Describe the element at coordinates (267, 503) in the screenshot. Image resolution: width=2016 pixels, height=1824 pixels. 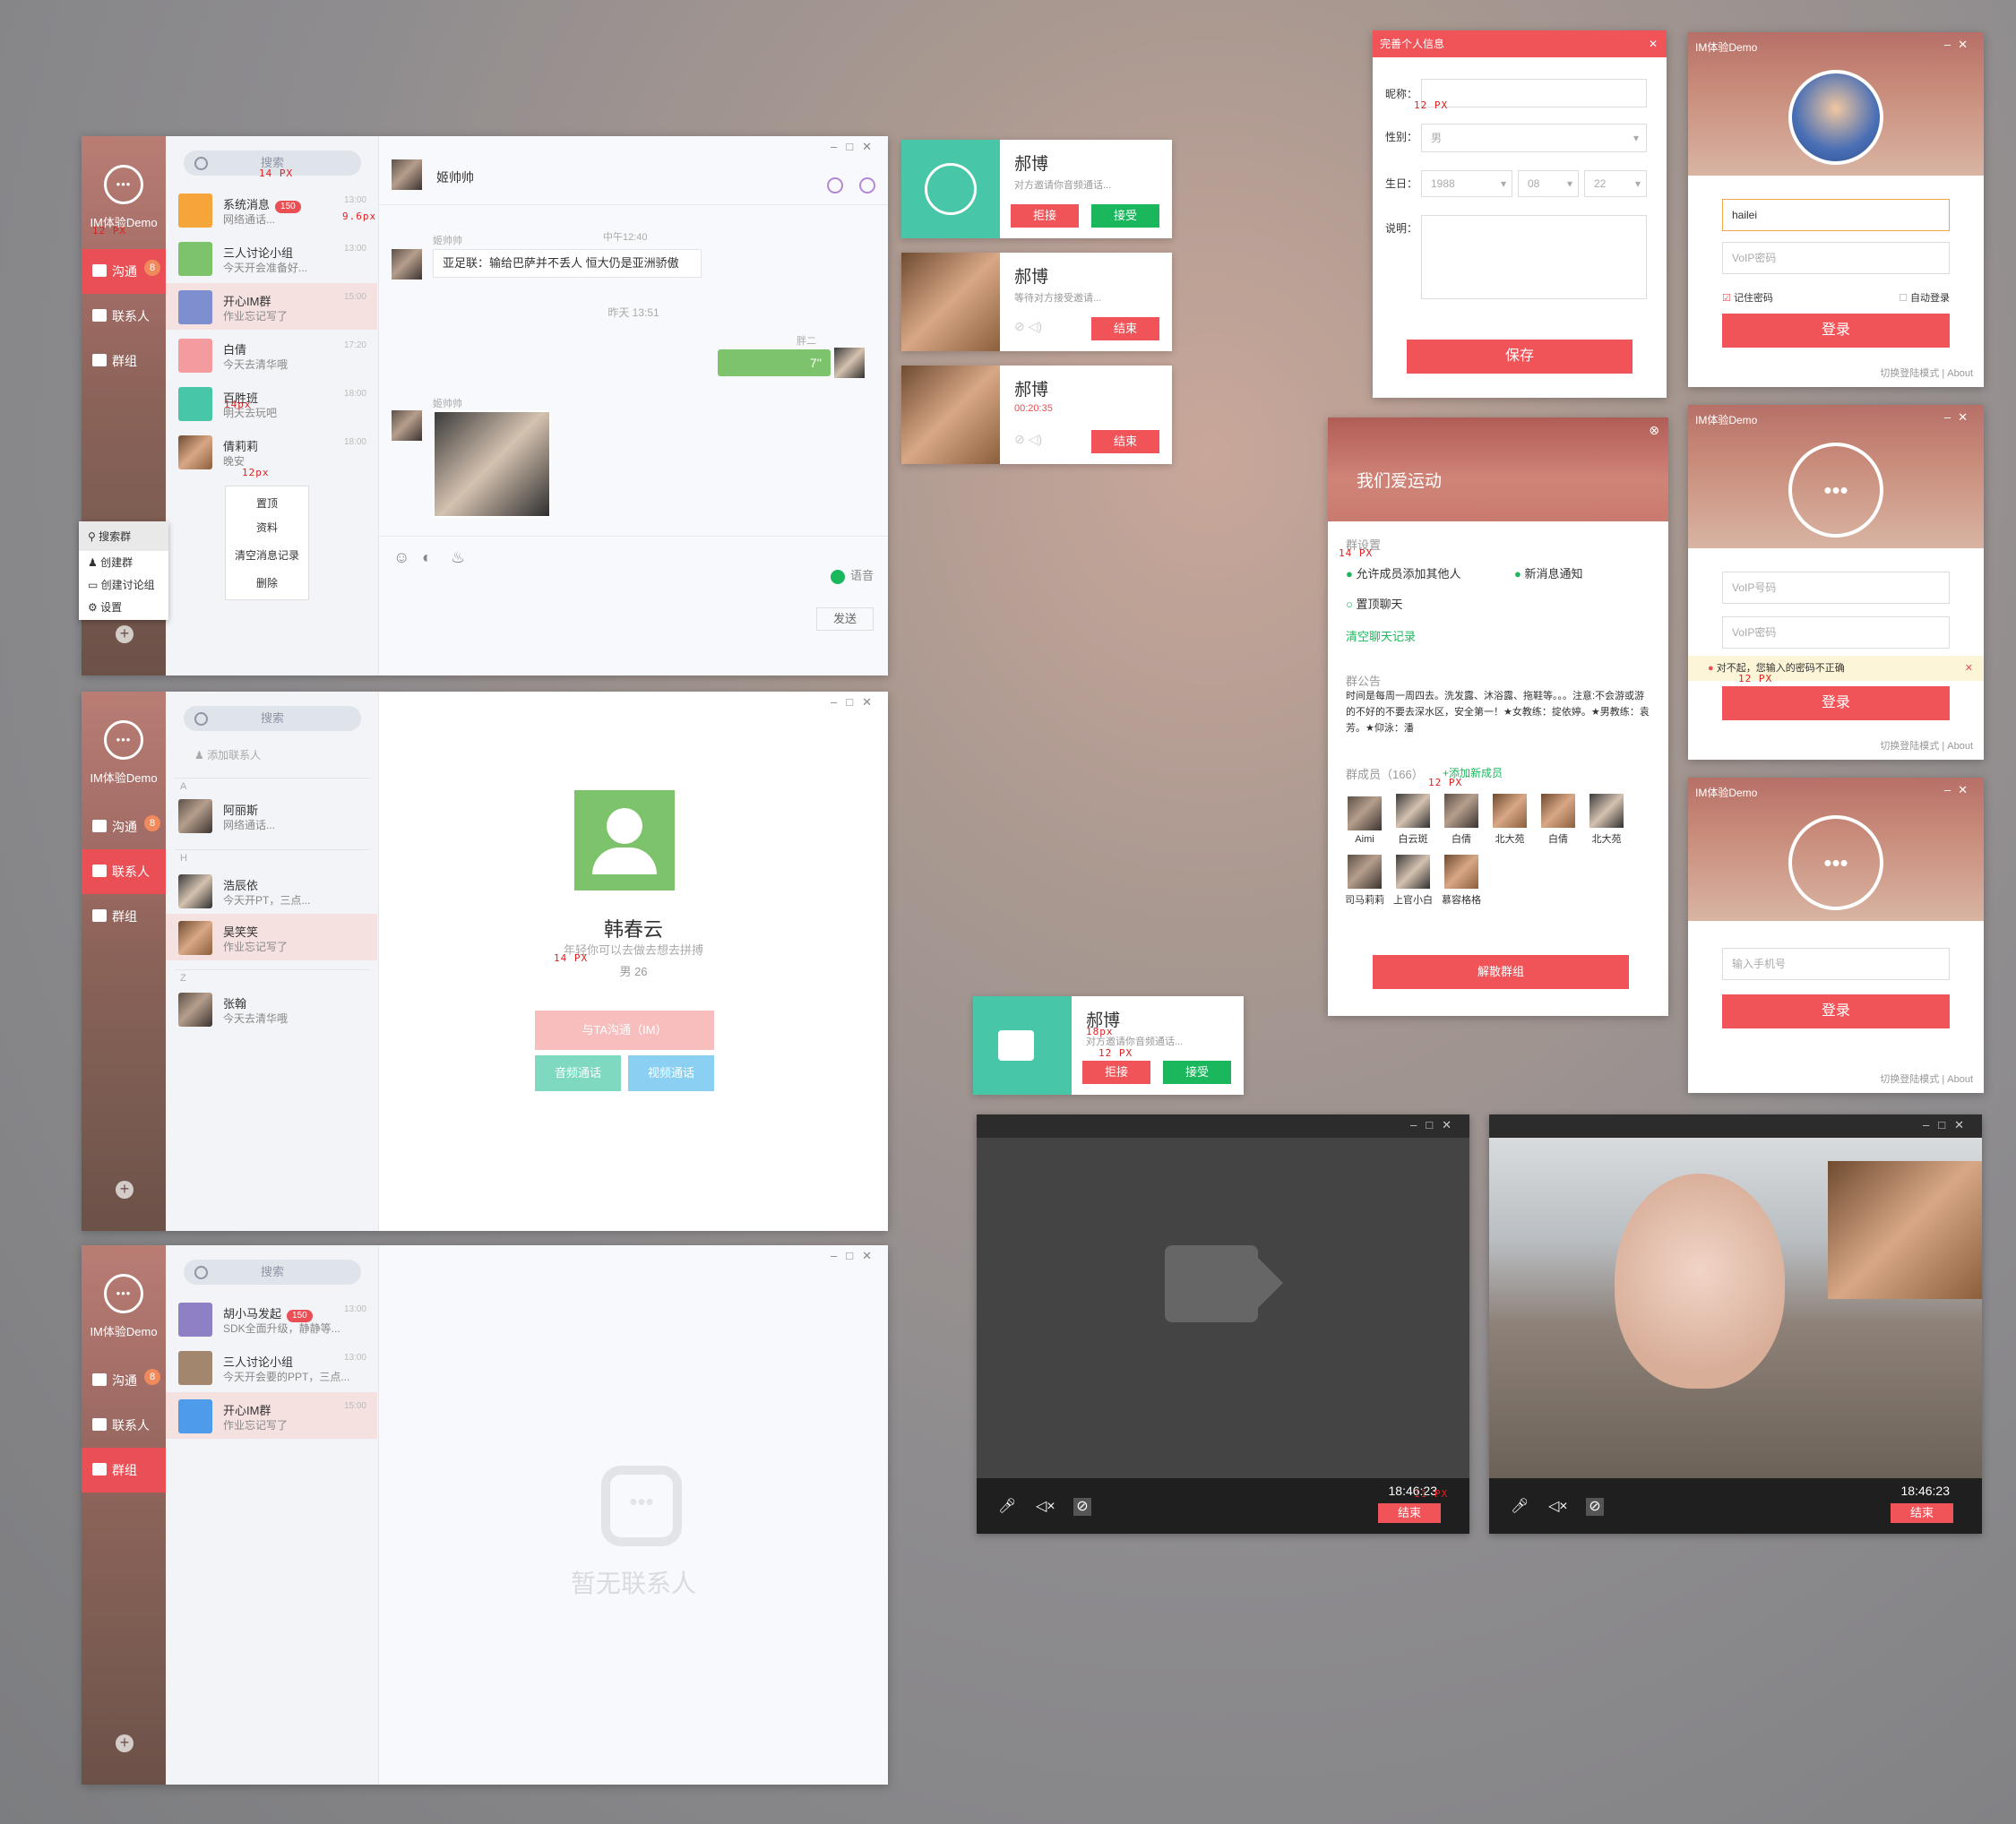
I see `menu-item-pin: 置顶` at that location.